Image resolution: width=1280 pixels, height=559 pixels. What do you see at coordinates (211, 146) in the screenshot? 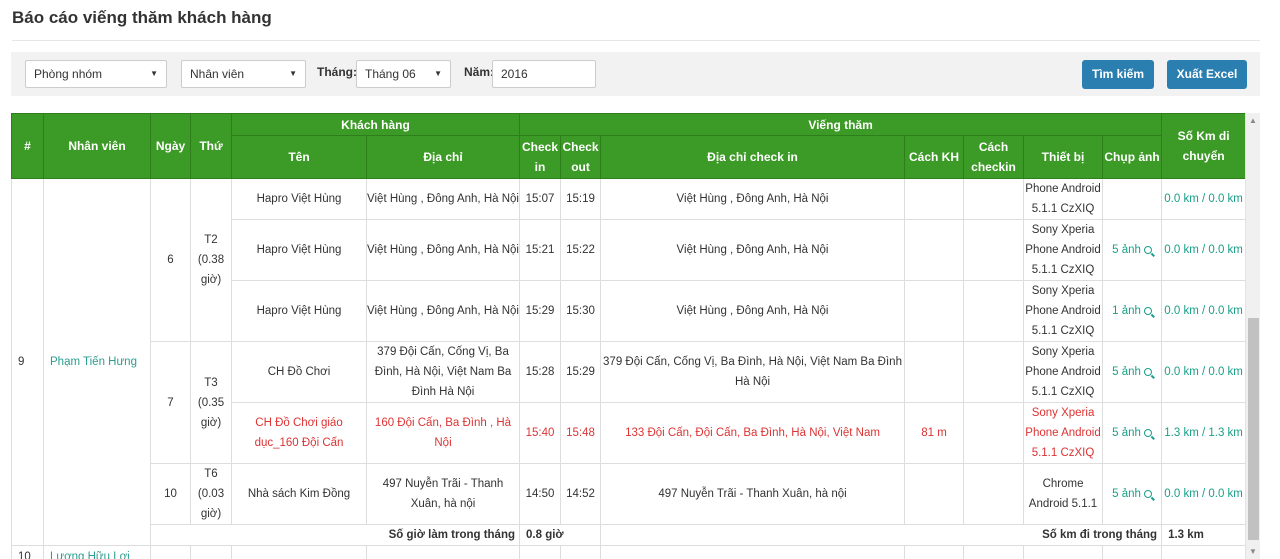
I see `header-weekday: Thứ` at bounding box center [211, 146].